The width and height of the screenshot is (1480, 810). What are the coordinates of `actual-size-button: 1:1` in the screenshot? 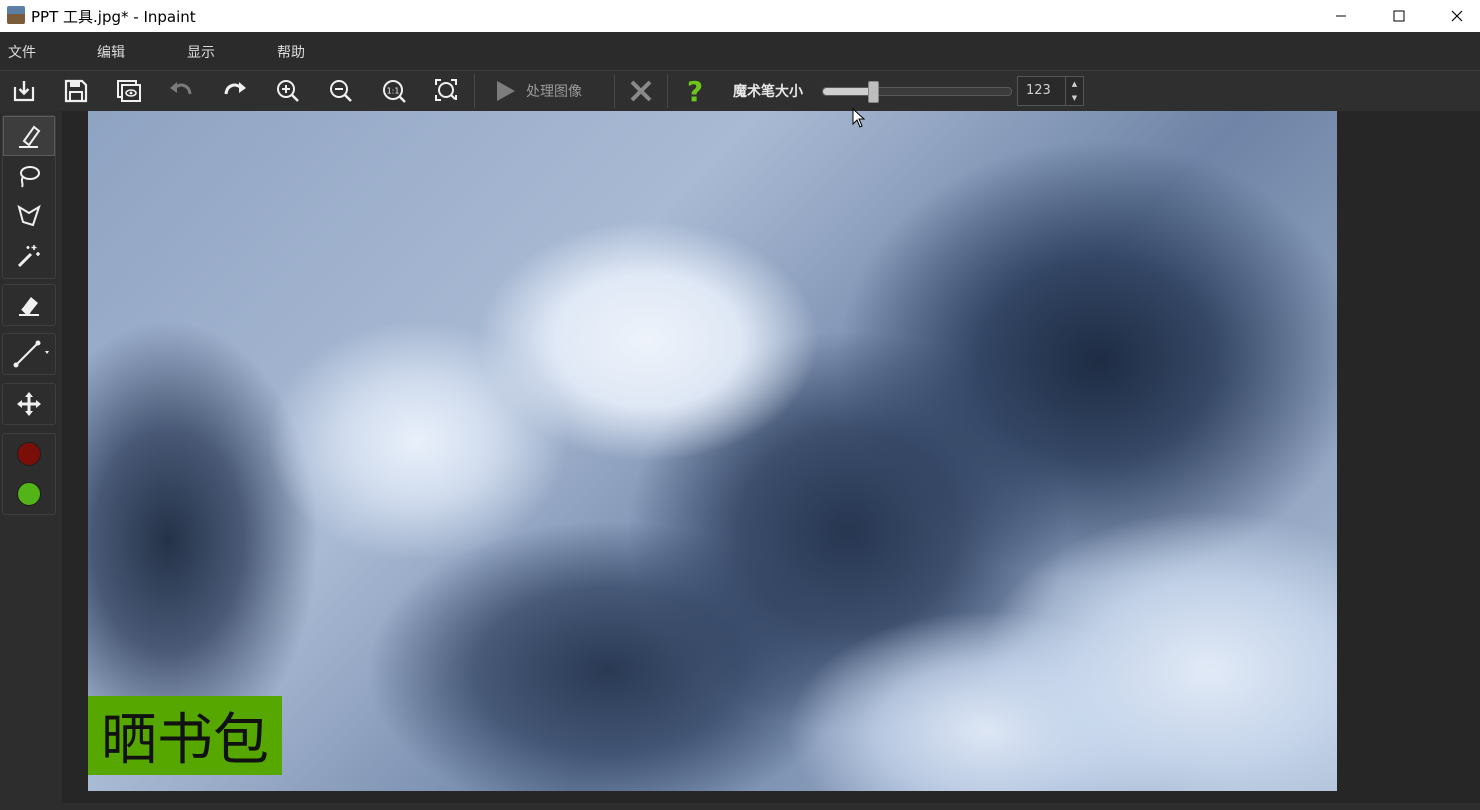 It's located at (394, 91).